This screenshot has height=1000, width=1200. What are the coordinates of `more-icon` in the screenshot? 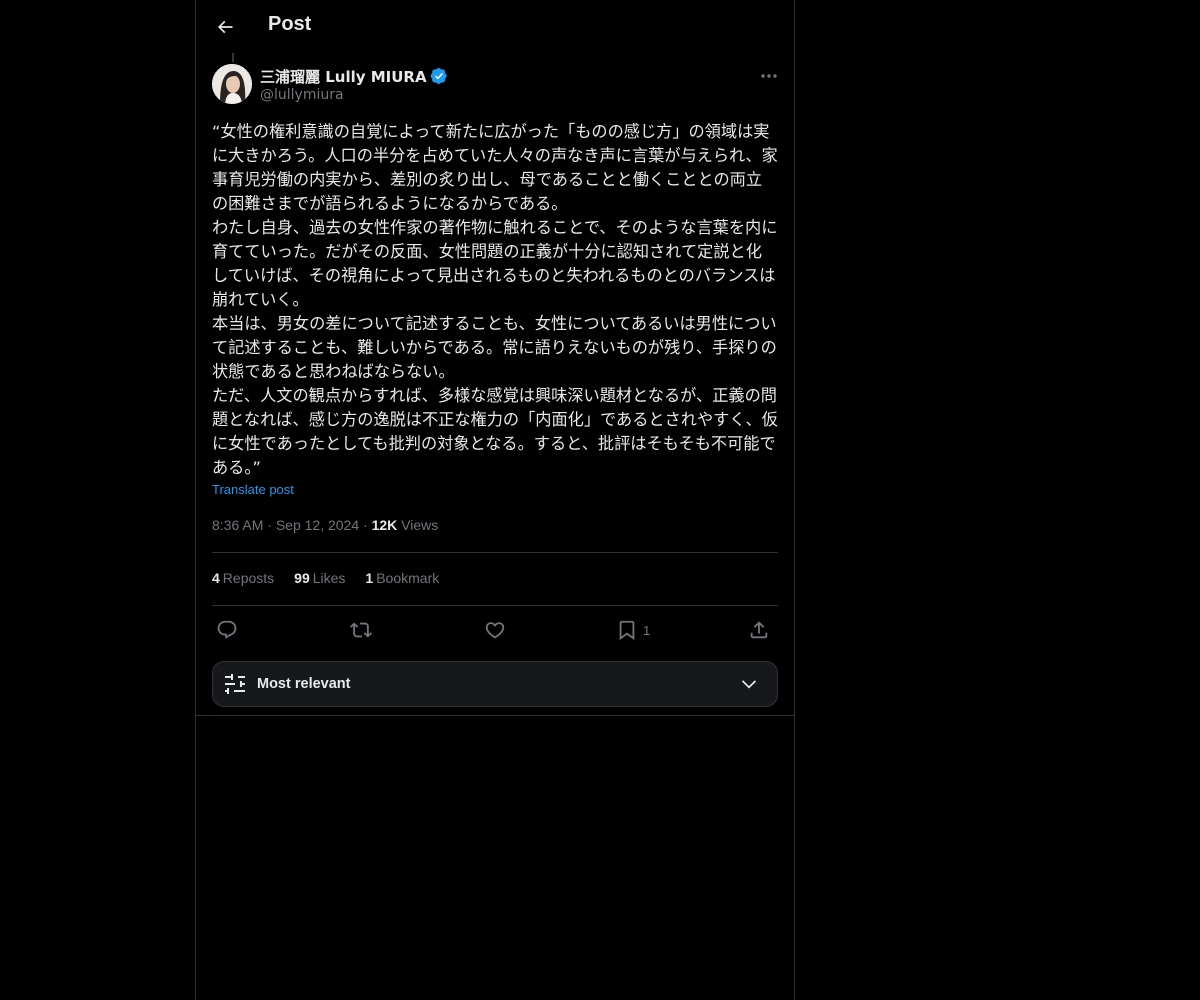 It's located at (769, 76).